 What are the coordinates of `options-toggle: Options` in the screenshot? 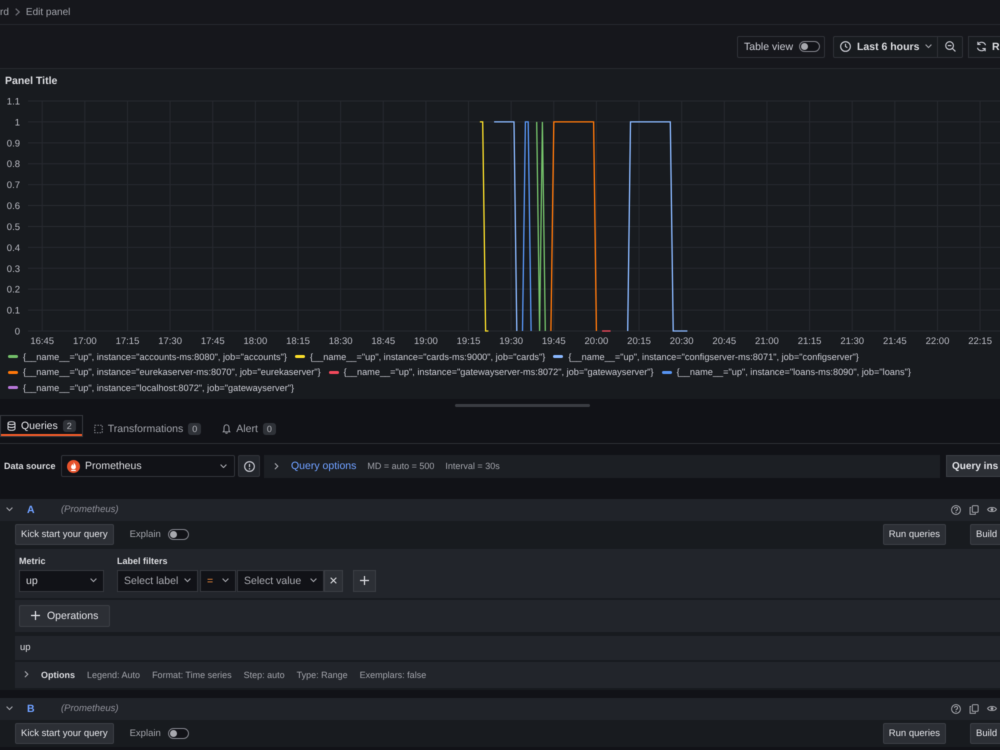 It's located at (58, 675).